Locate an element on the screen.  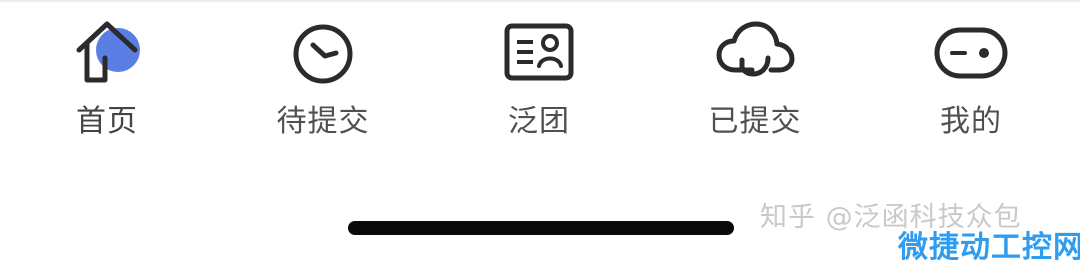
top-divider is located at coordinates (540, 1).